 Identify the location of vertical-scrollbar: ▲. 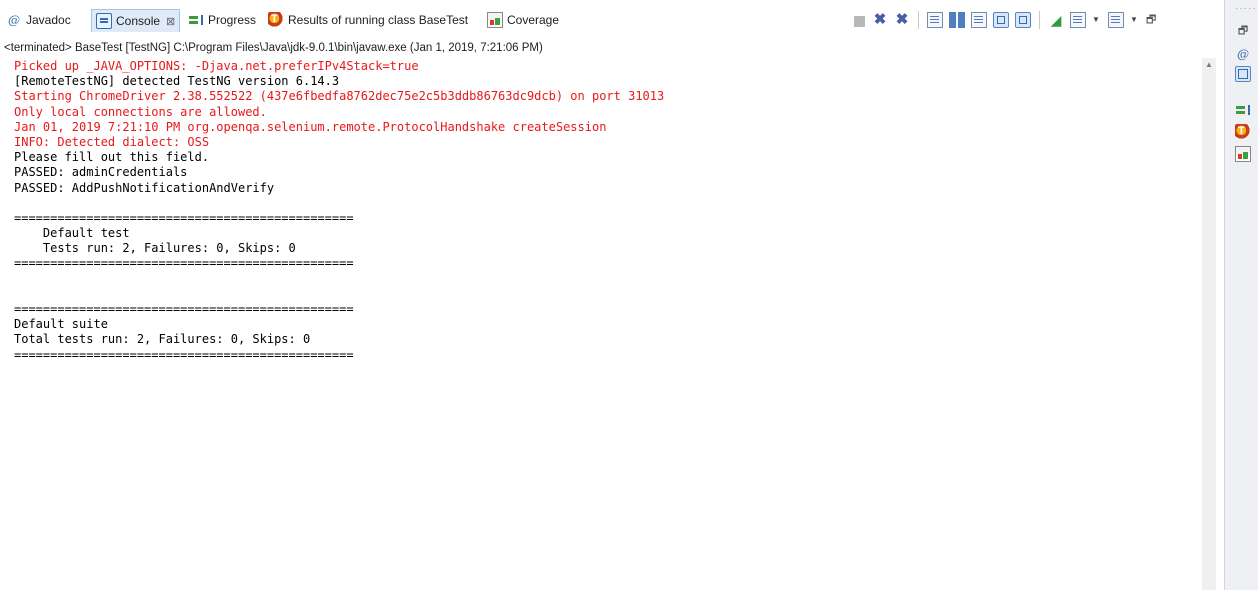
(1209, 324).